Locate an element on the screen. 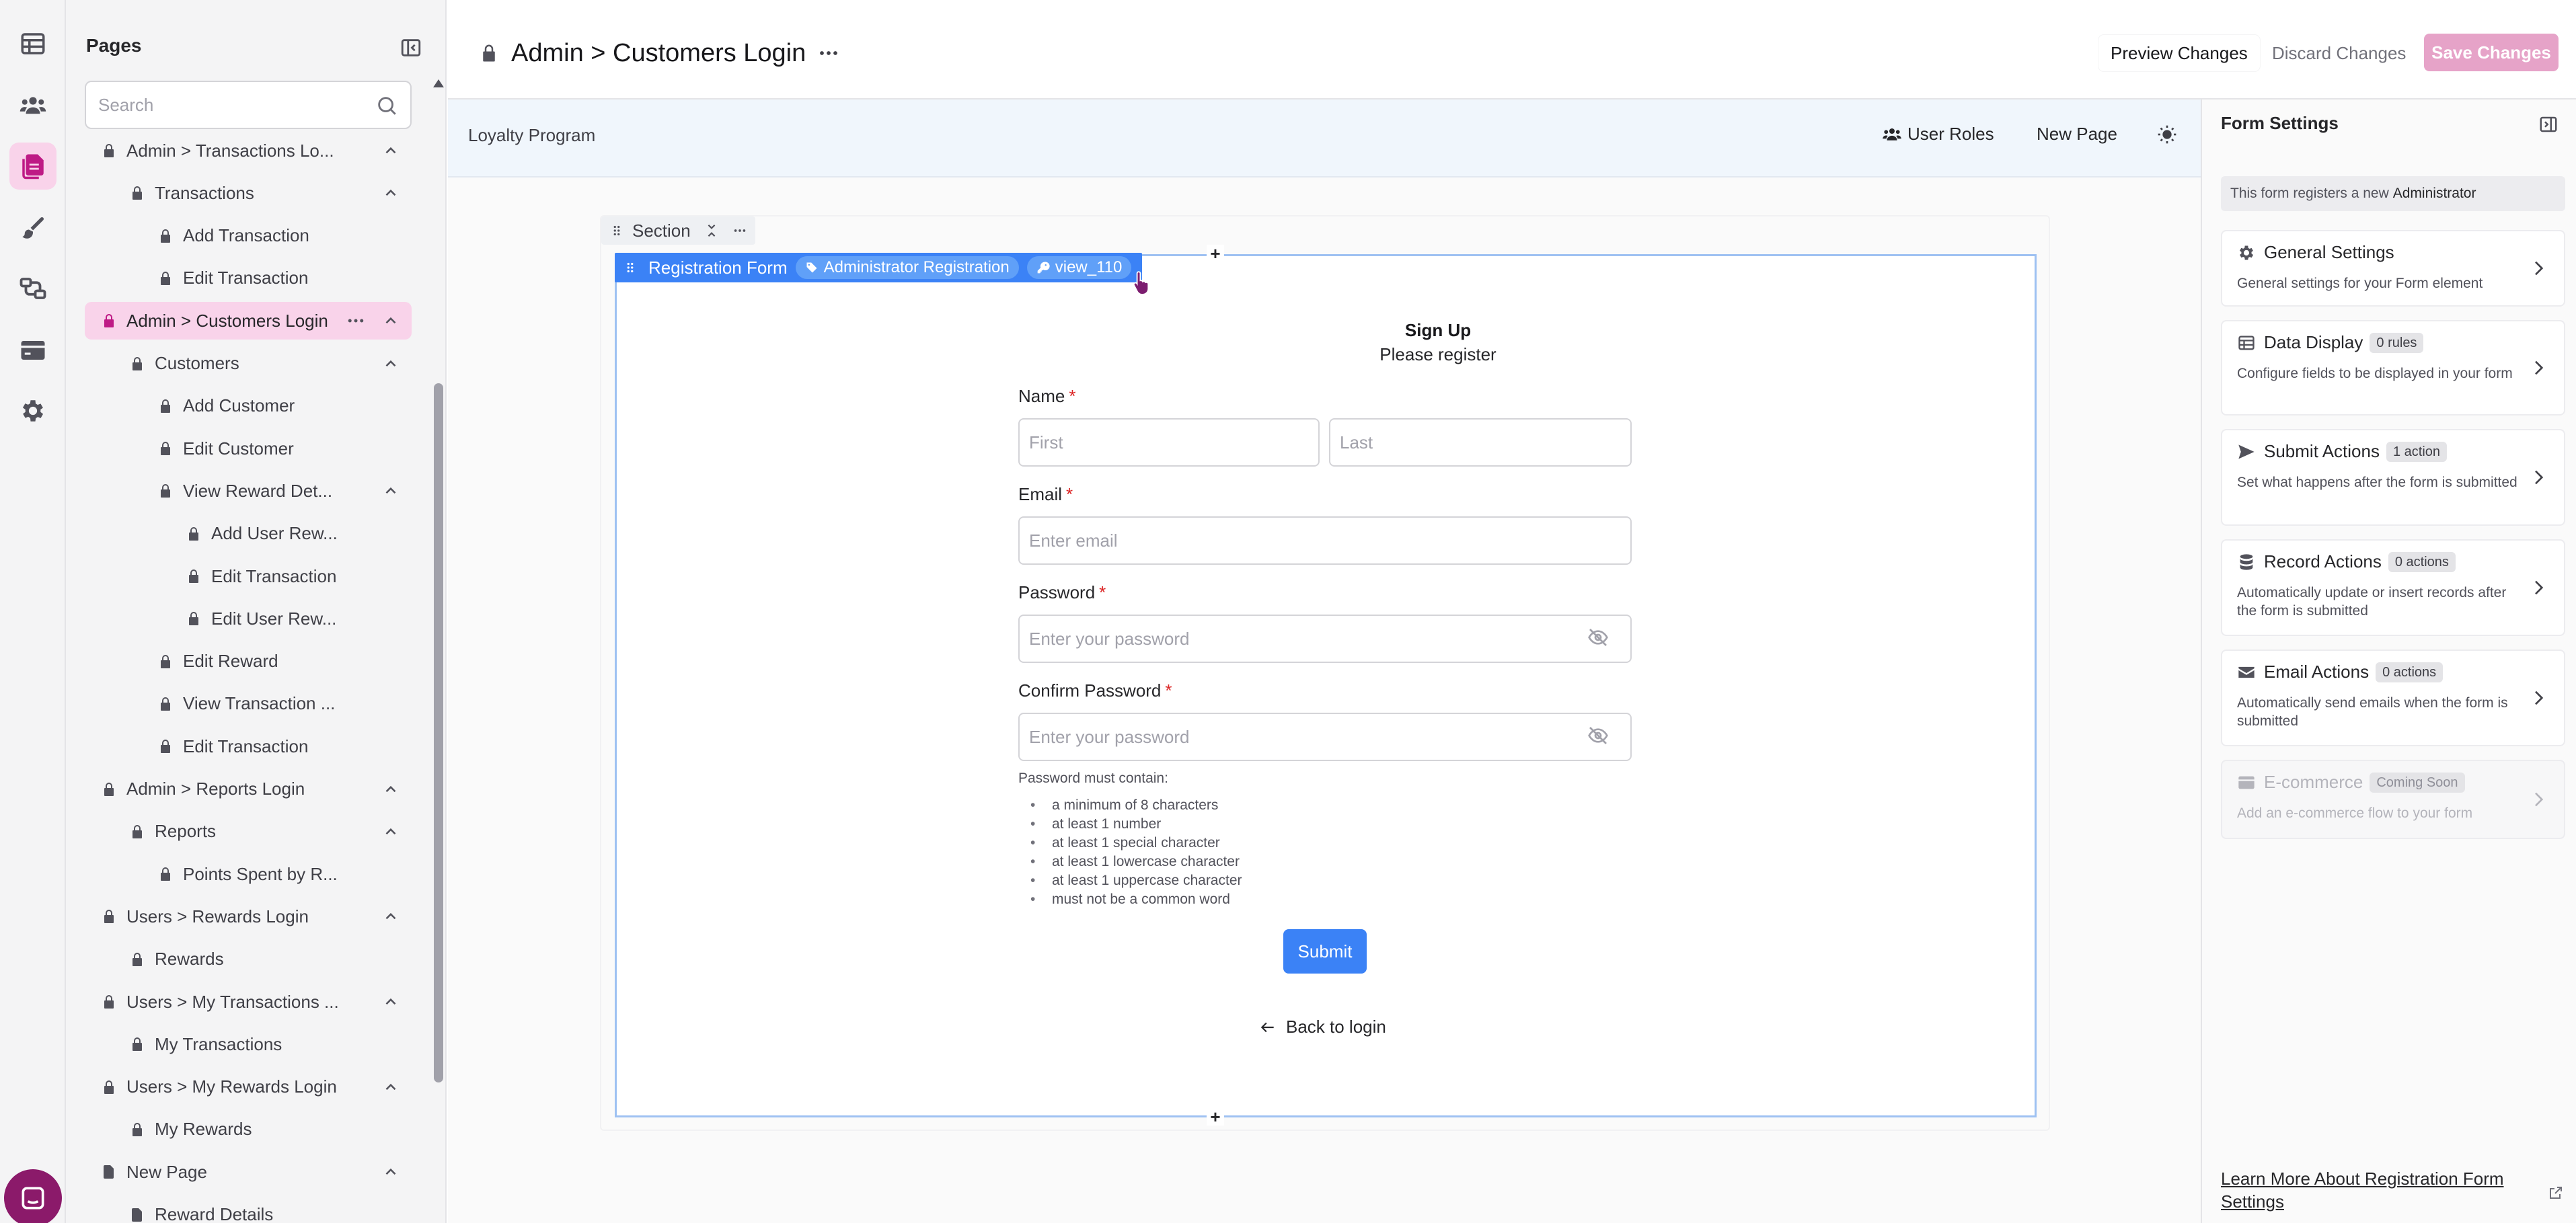 Image resolution: width=2576 pixels, height=1223 pixels. page-tree-item: Add Customer is located at coordinates (248, 406).